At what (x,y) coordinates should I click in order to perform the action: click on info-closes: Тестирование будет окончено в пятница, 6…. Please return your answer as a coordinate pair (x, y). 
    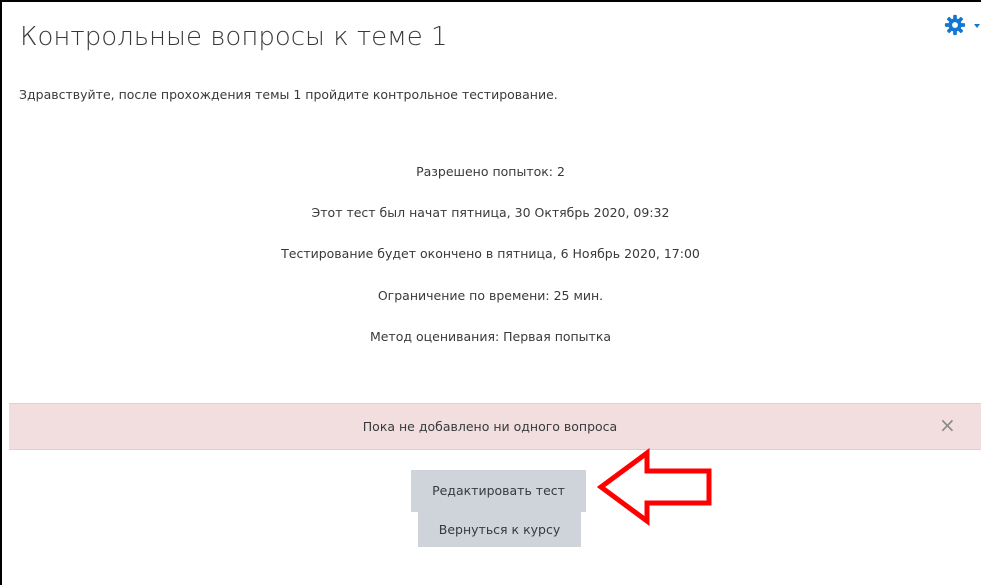
    Looking at the image, I should click on (490, 253).